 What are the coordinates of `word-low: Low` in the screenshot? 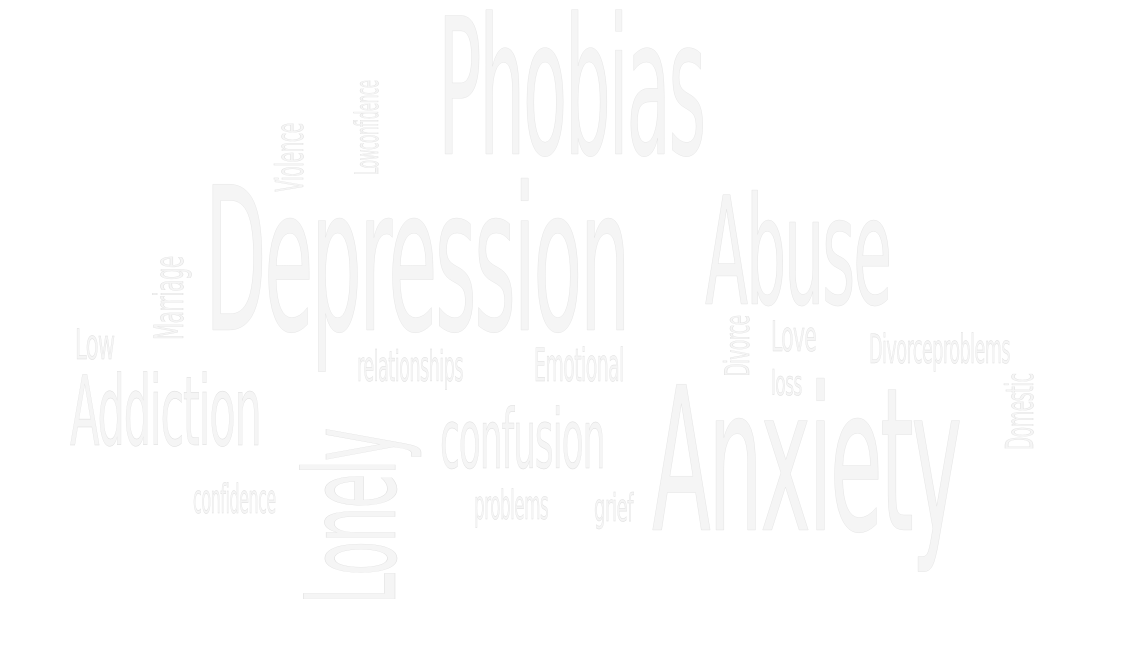 It's located at (95, 344).